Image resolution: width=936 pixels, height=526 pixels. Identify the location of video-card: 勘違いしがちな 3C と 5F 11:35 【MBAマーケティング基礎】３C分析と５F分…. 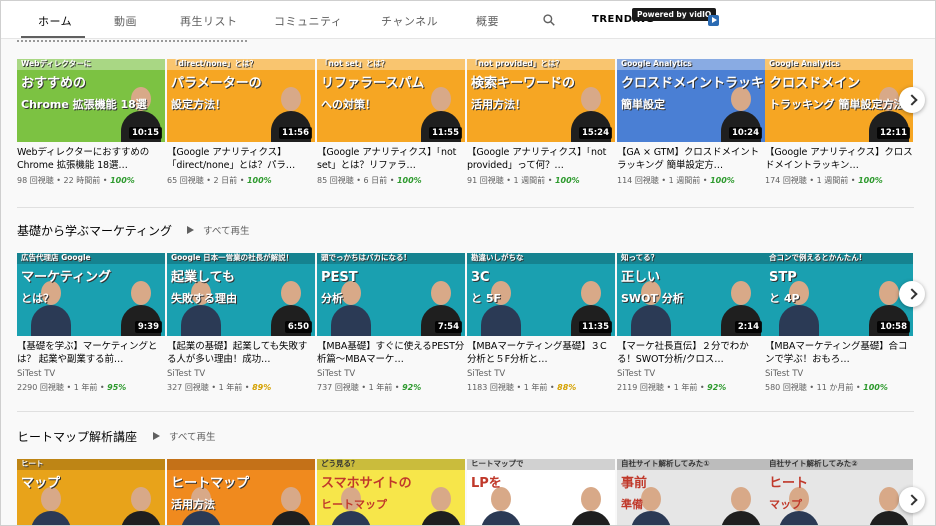
(541, 323).